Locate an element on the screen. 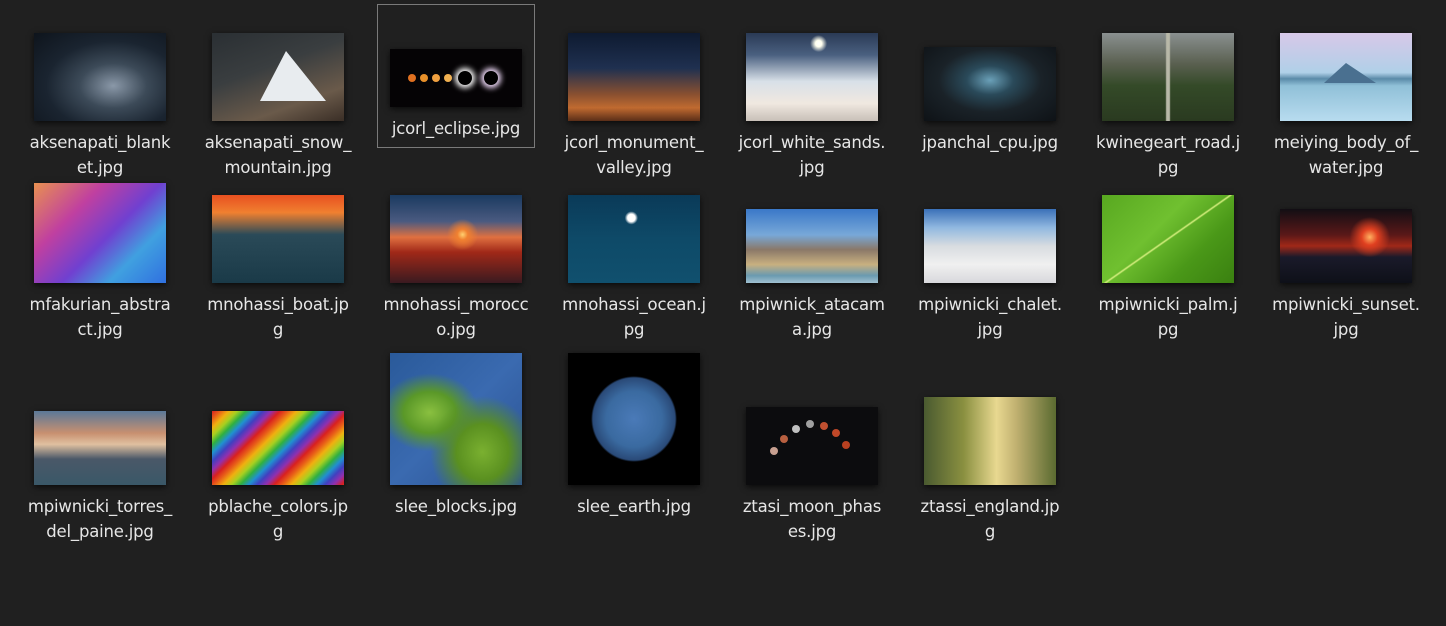  file-item: aksenapati_blank​et.jpg is located at coordinates (100, 95).